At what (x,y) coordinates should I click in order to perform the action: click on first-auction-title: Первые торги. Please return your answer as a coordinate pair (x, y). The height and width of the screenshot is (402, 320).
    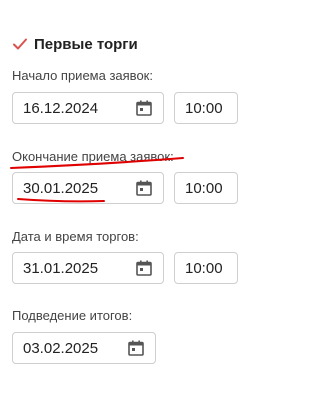
    Looking at the image, I should click on (86, 44).